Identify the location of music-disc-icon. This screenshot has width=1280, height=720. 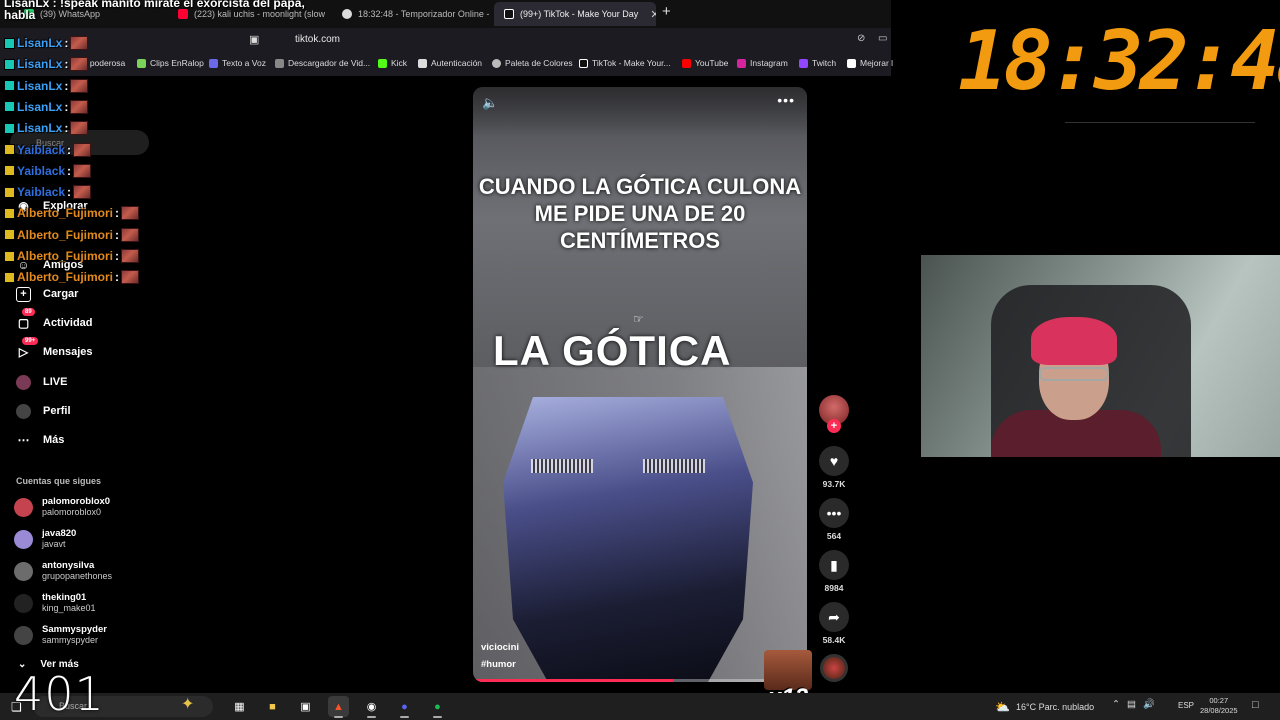
(834, 668).